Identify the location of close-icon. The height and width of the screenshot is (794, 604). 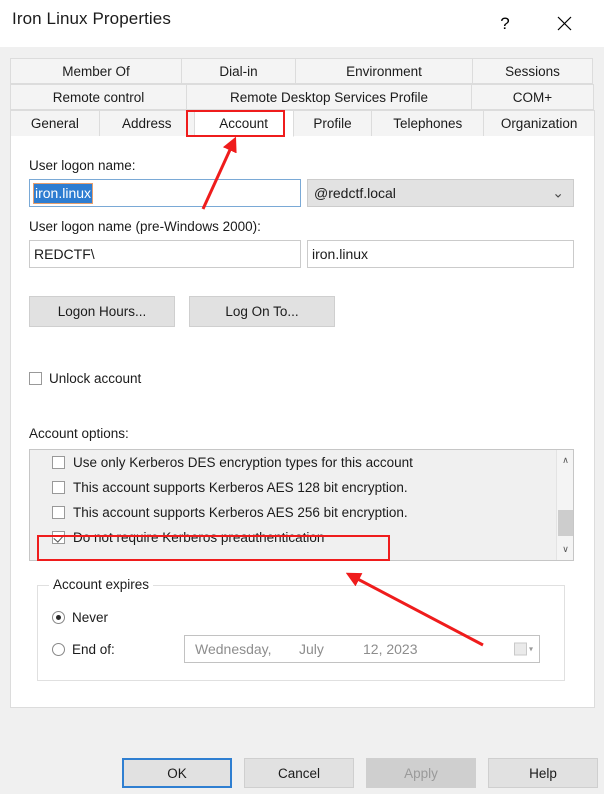
(564, 23).